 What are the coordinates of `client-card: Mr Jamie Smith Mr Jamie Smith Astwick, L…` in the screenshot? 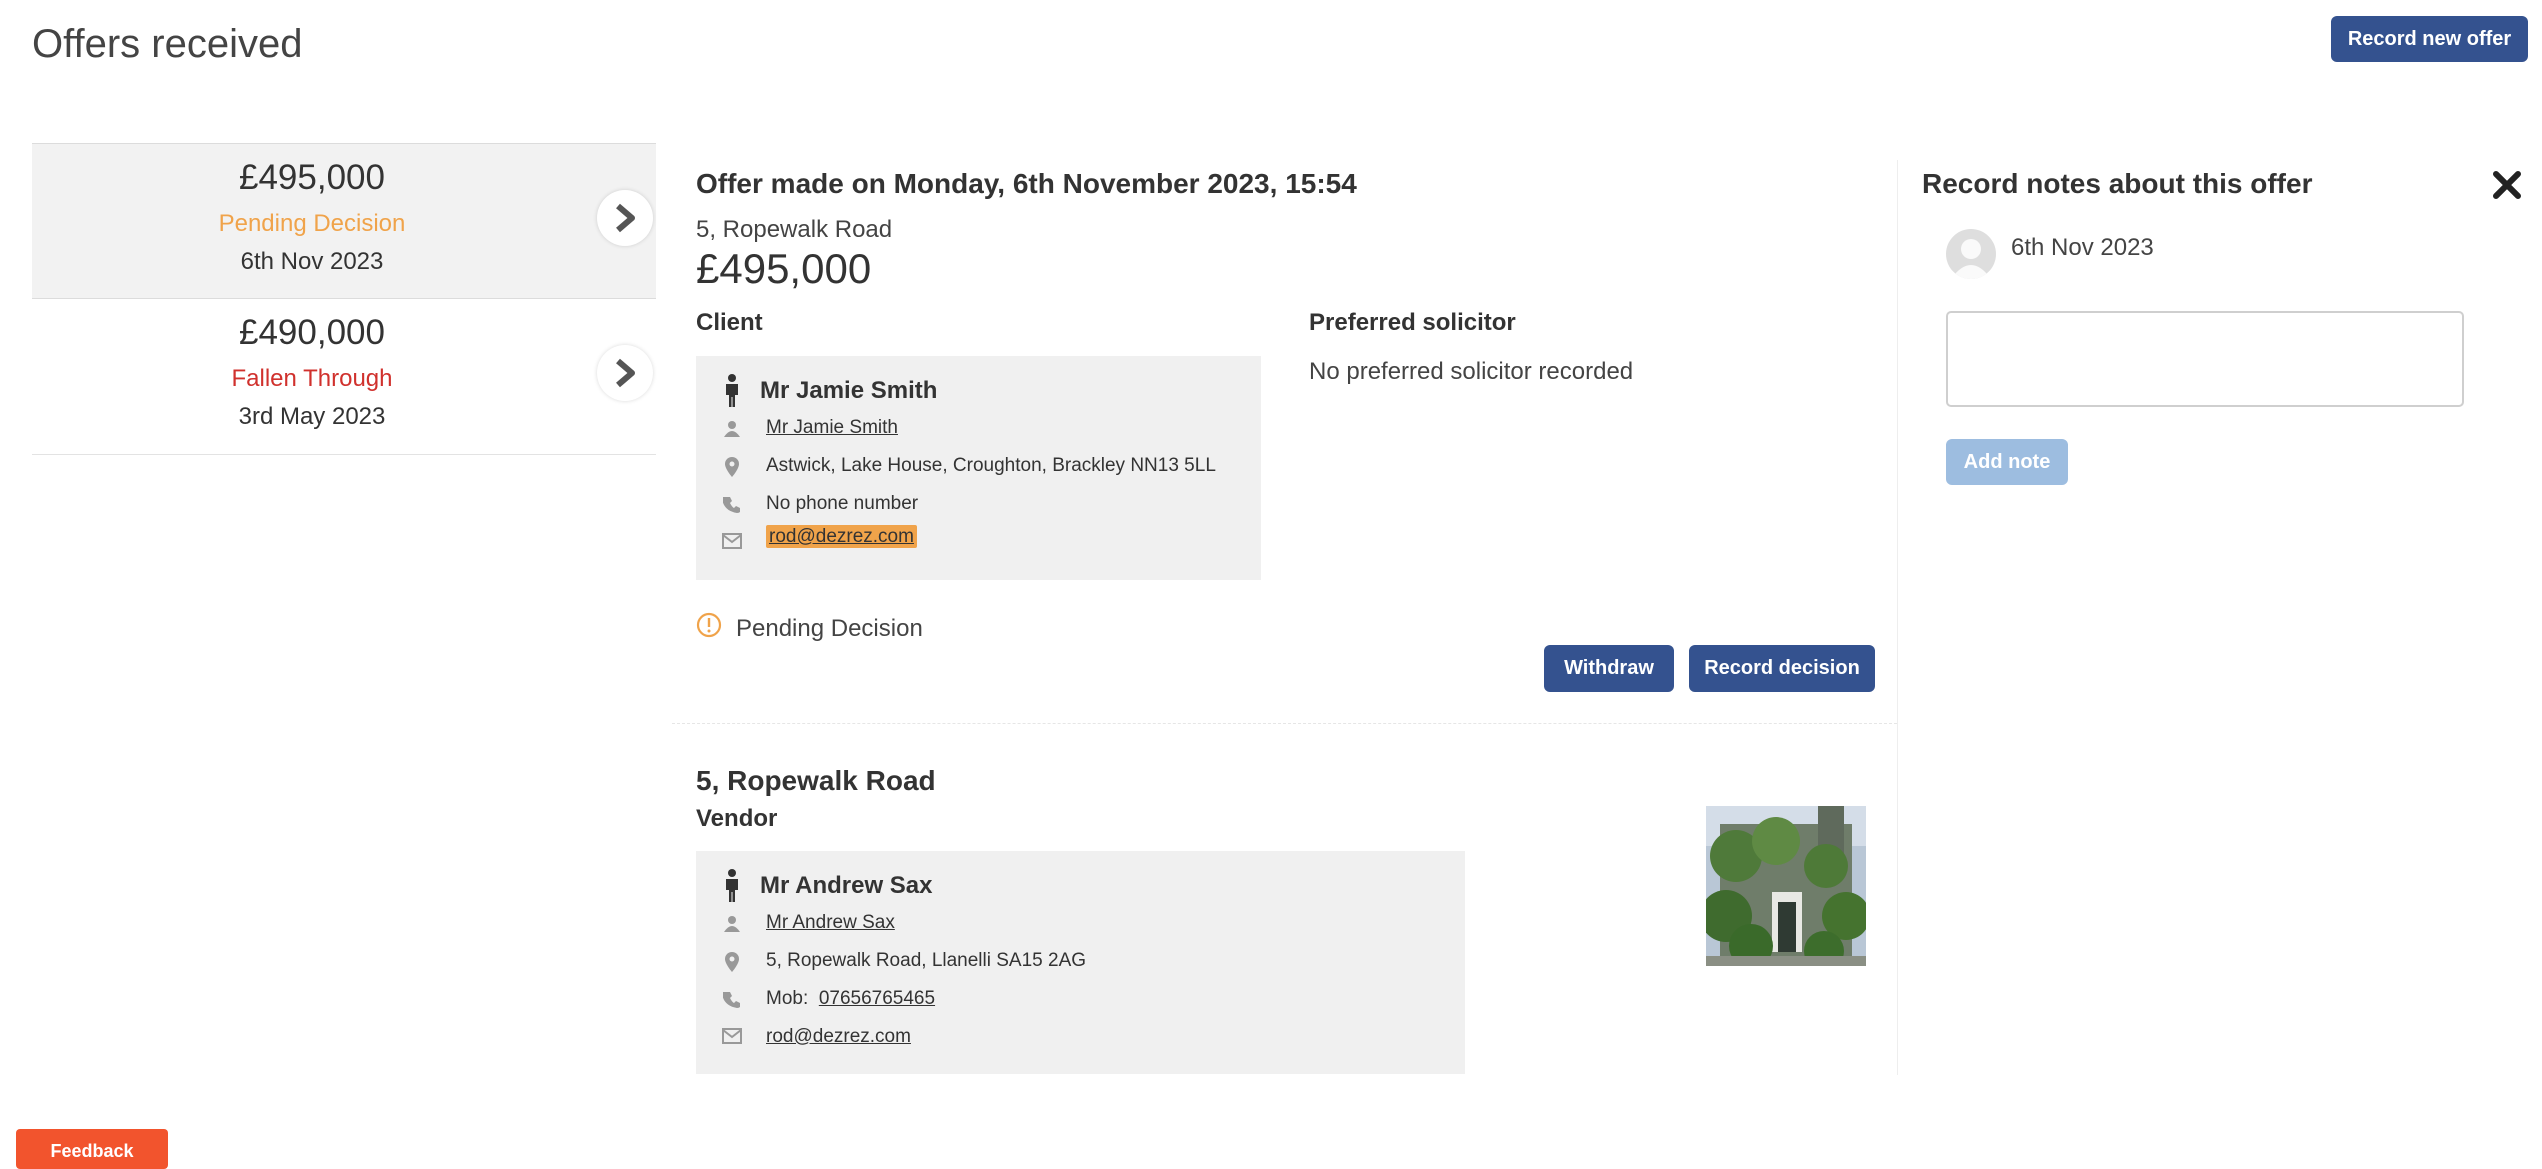 It's located at (978, 468).